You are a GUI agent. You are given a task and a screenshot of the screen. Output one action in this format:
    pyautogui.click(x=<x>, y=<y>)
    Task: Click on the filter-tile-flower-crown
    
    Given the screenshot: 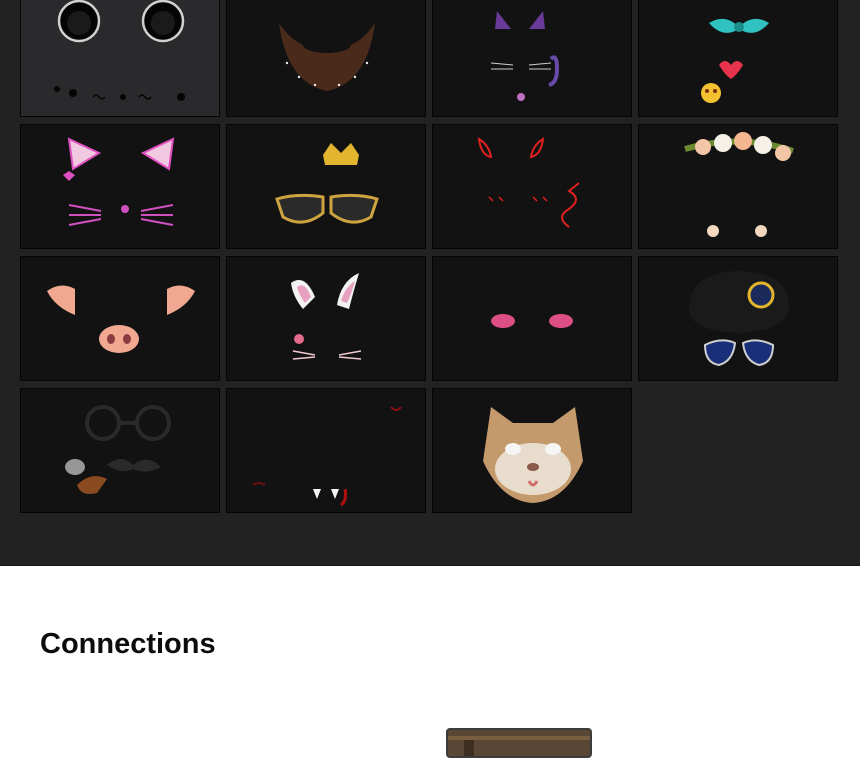 What is the action you would take?
    pyautogui.click(x=738, y=186)
    